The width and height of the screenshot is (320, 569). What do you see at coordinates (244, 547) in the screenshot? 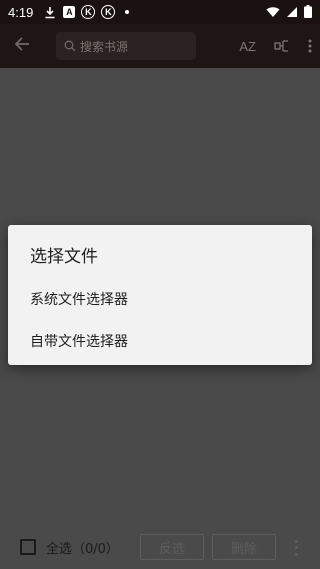
I see `delete-button: 删除` at bounding box center [244, 547].